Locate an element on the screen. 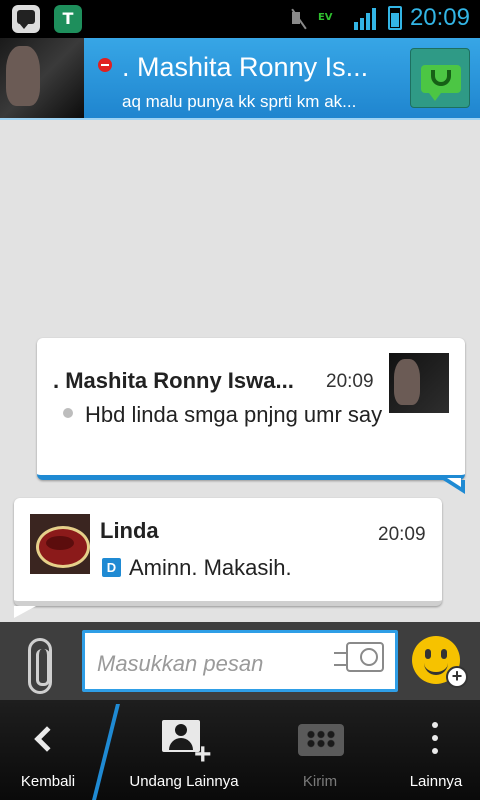 Image resolution: width=480 pixels, height=800 pixels. bbm-notification-icon is located at coordinates (26, 19).